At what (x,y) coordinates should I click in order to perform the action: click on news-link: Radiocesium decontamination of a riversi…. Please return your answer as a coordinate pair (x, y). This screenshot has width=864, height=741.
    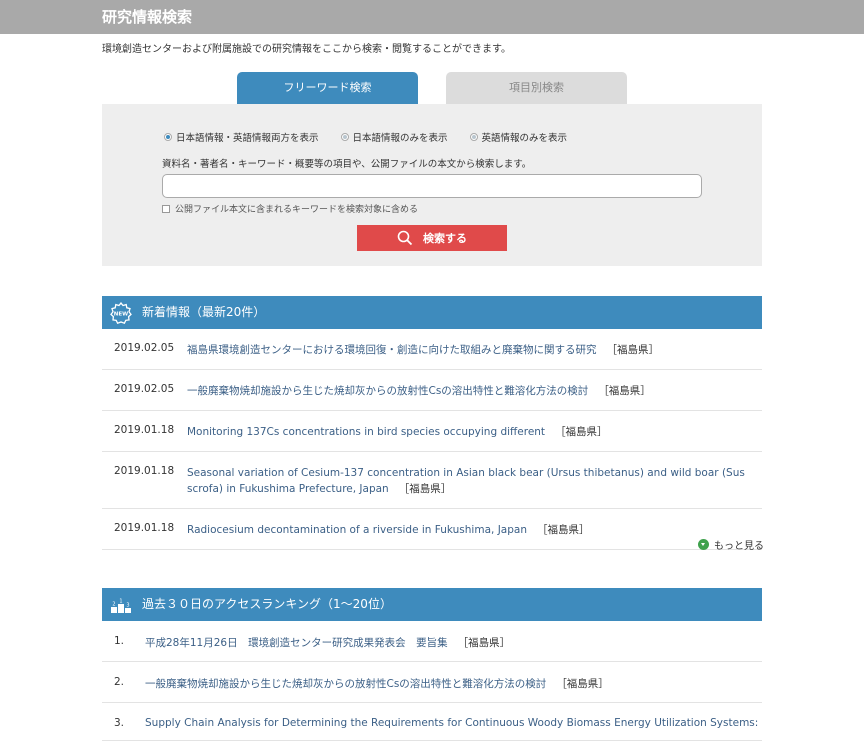
    Looking at the image, I should click on (388, 530).